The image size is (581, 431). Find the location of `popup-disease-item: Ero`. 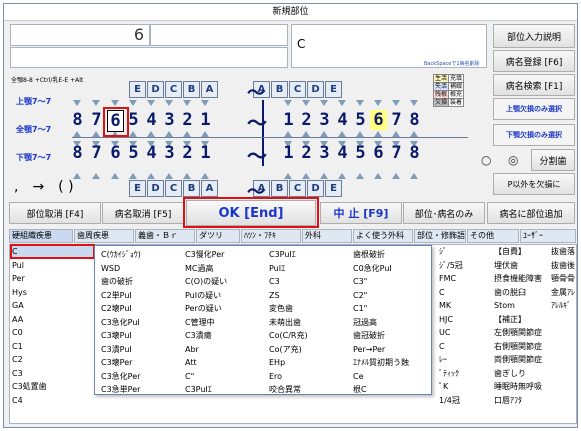

popup-disease-item: Ero is located at coordinates (308, 376).